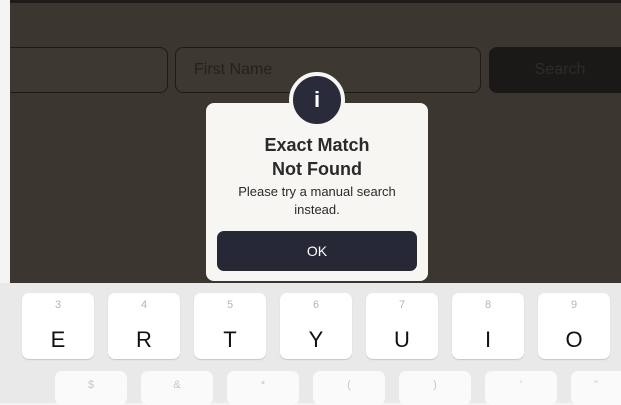 Image resolution: width=621 pixels, height=405 pixels. Describe the element at coordinates (402, 326) in the screenshot. I see `key-u: 7 U` at that location.